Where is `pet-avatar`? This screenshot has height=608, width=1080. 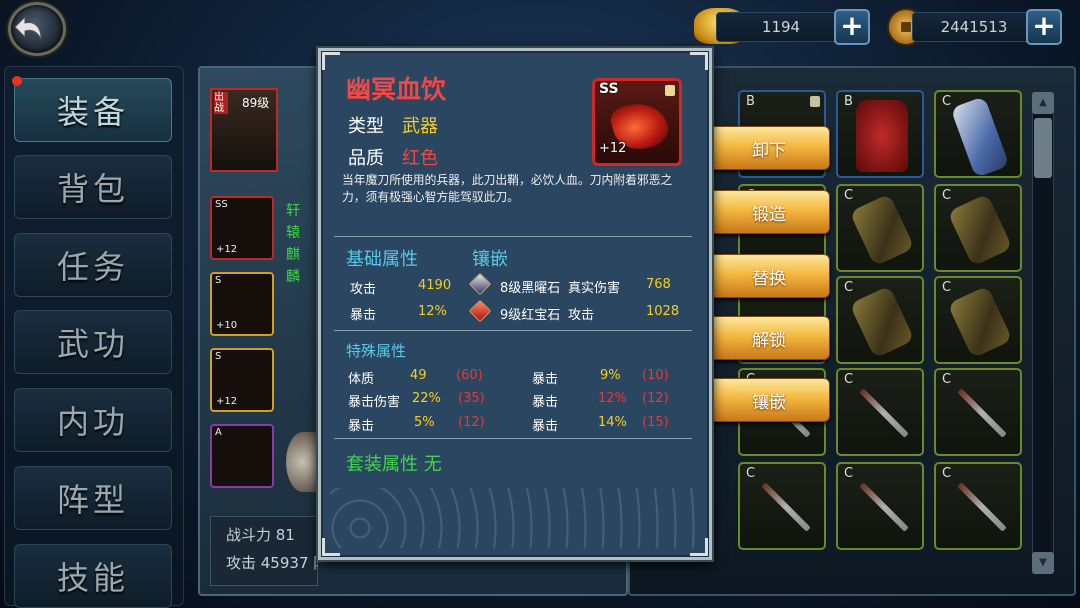 pet-avatar is located at coordinates (303, 462).